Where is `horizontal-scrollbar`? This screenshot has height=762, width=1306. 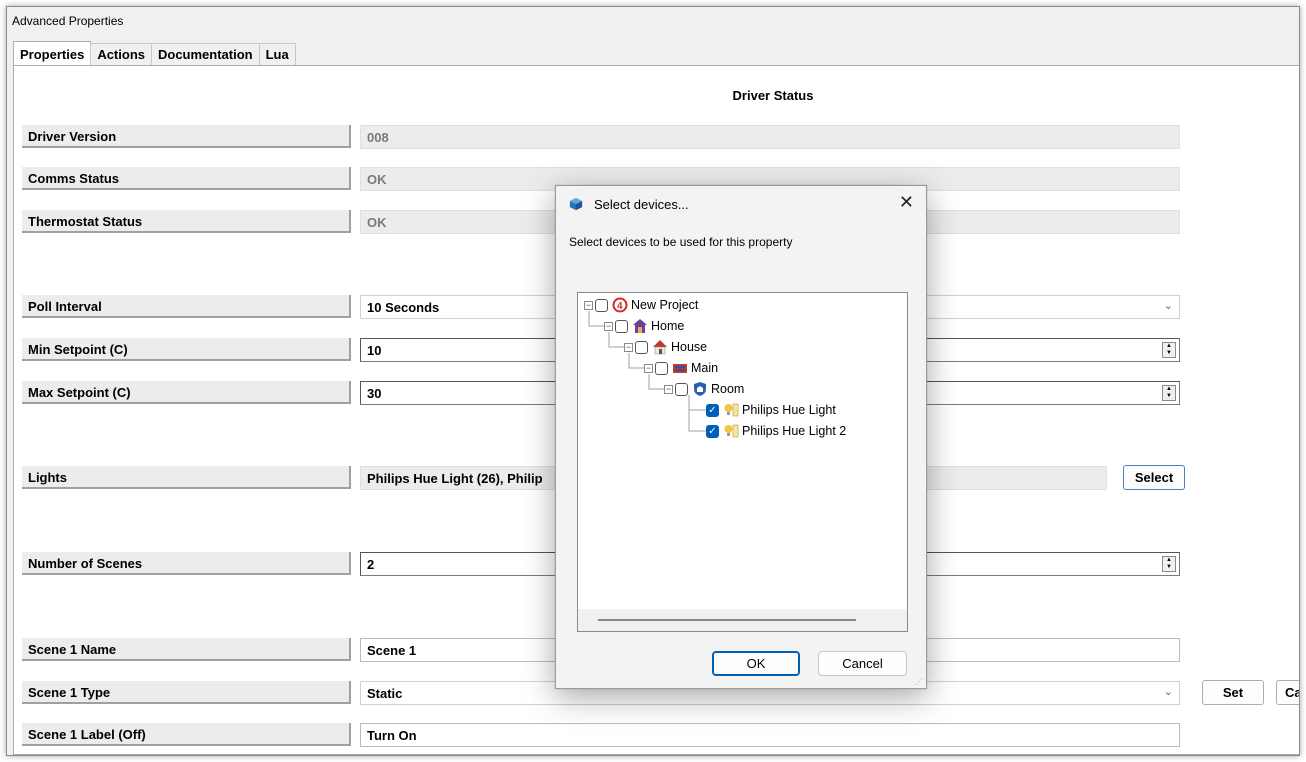 horizontal-scrollbar is located at coordinates (742, 620).